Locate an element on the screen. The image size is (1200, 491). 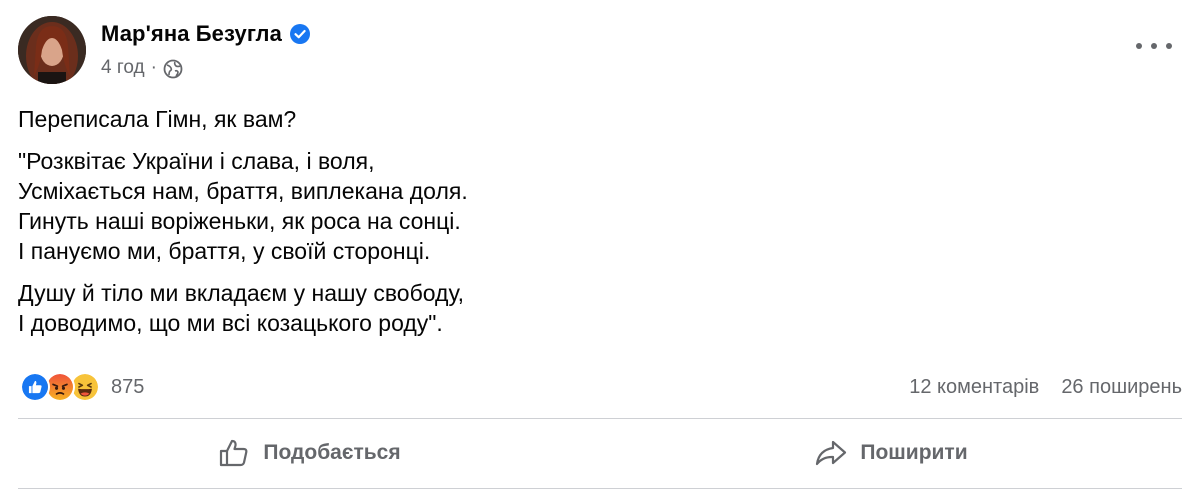
text-line: Душу й тіло ми вкладаєм у нашу свободу, is located at coordinates (241, 293).